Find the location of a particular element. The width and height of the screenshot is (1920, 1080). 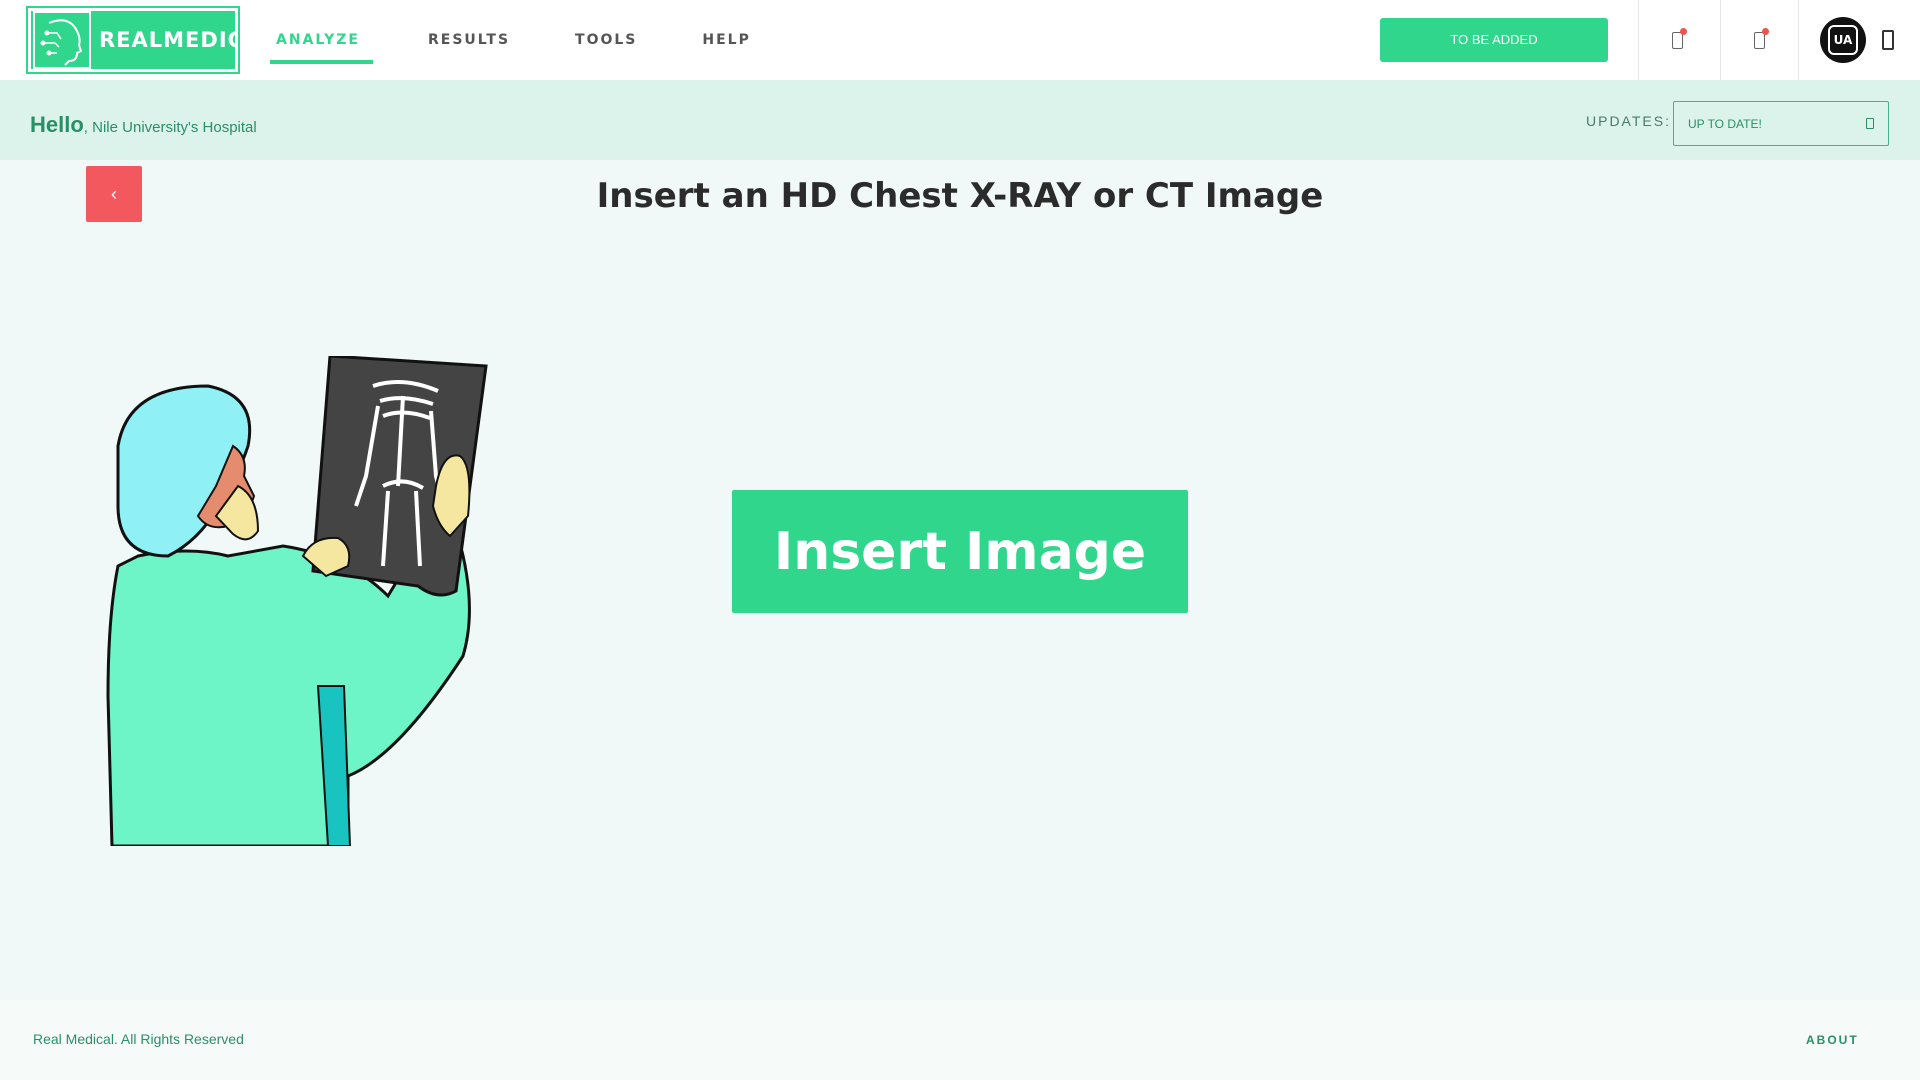

avatar: UA is located at coordinates (1843, 40).